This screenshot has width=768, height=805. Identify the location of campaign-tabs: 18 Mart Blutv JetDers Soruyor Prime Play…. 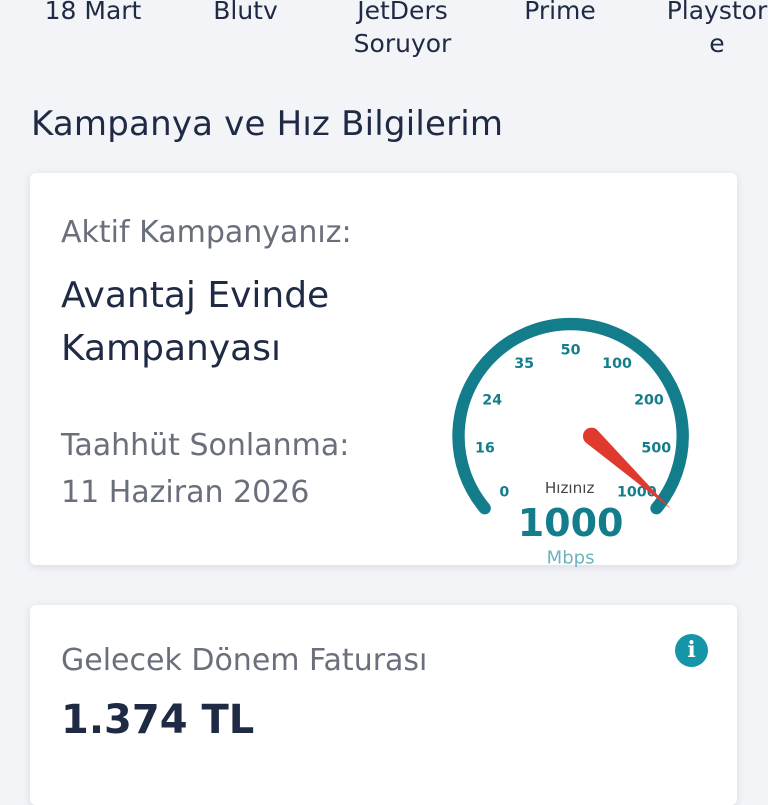
(384, 35).